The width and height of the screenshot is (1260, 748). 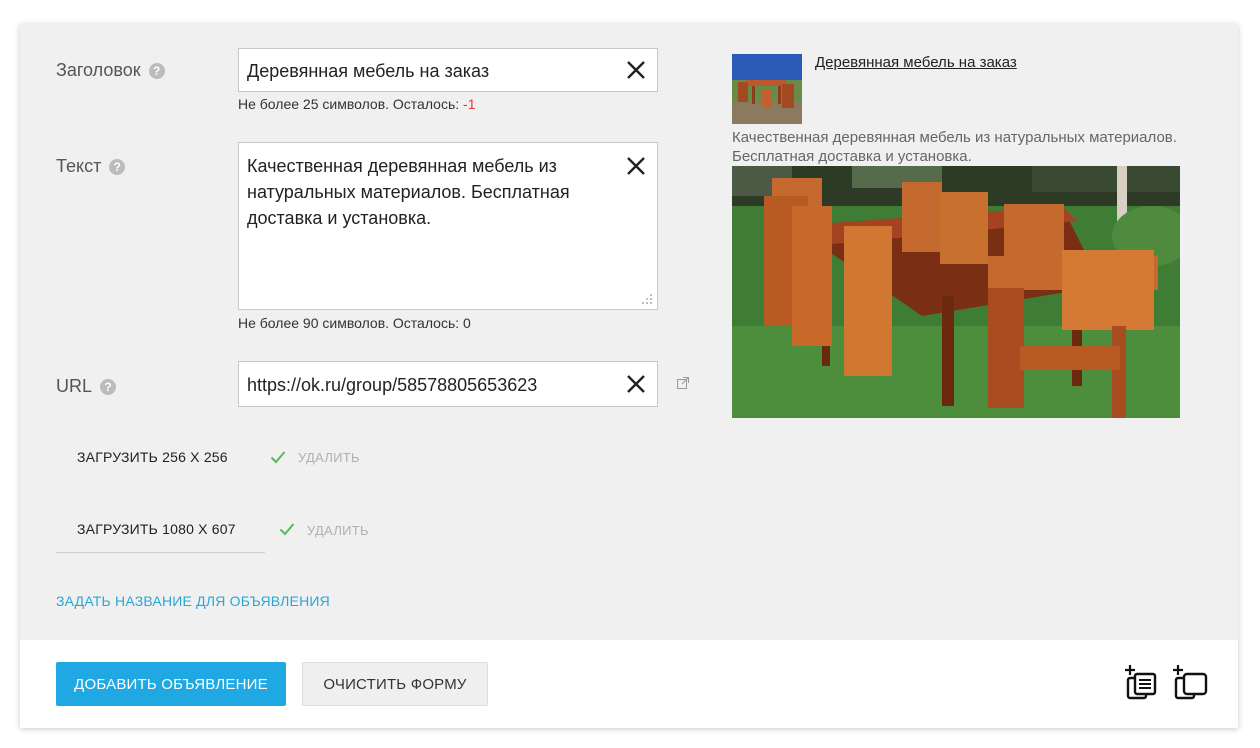 I want to click on set-ad-name-link: ЗАДАТЬ НАЗВАНИЕ ДЛЯ ОБЪЯВЛЕНИЯ, so click(x=193, y=601).